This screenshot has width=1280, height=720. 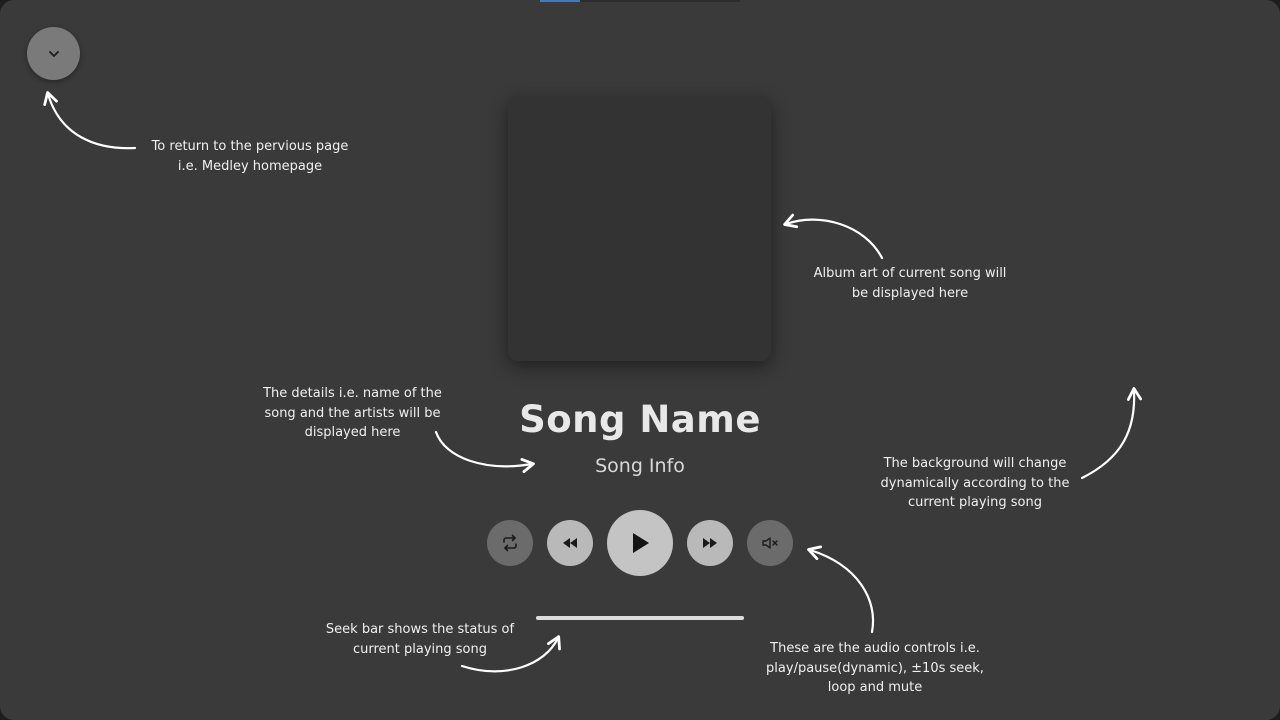 I want to click on arrow-to-audio-controls, so click(x=841, y=589).